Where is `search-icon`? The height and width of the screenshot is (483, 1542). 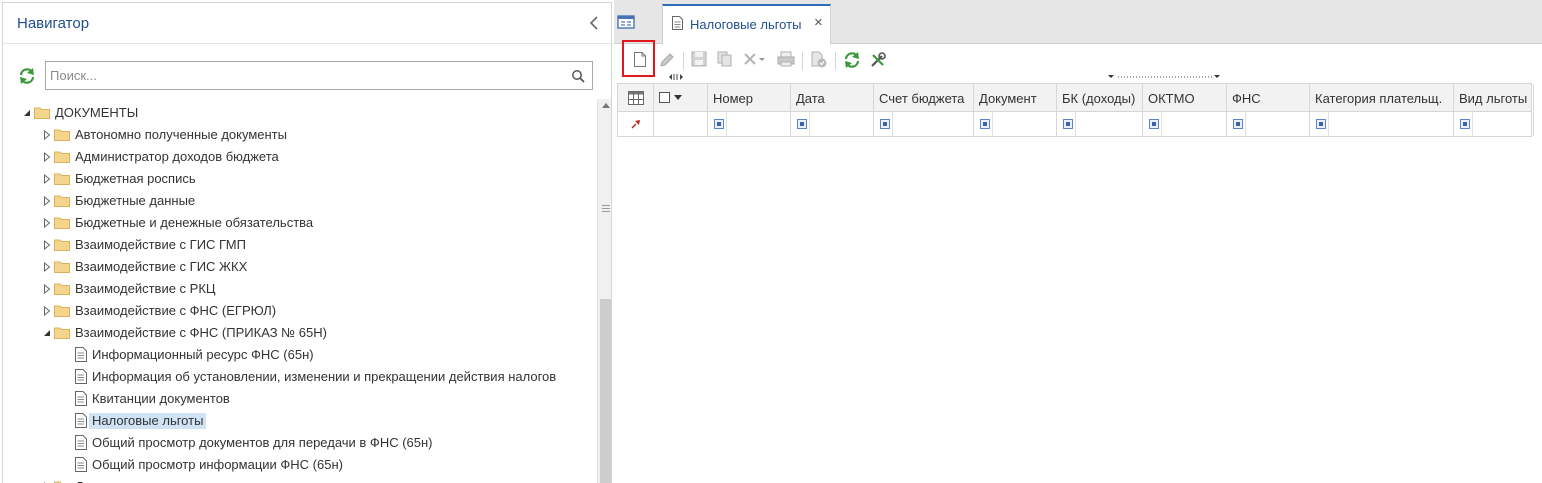 search-icon is located at coordinates (578, 76).